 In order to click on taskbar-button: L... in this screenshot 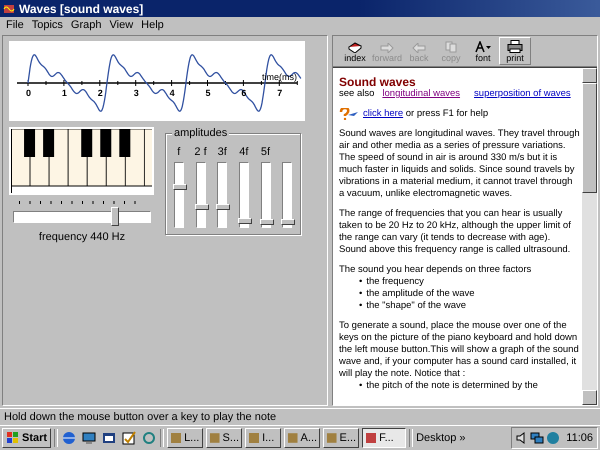, I will do `click(185, 438)`.